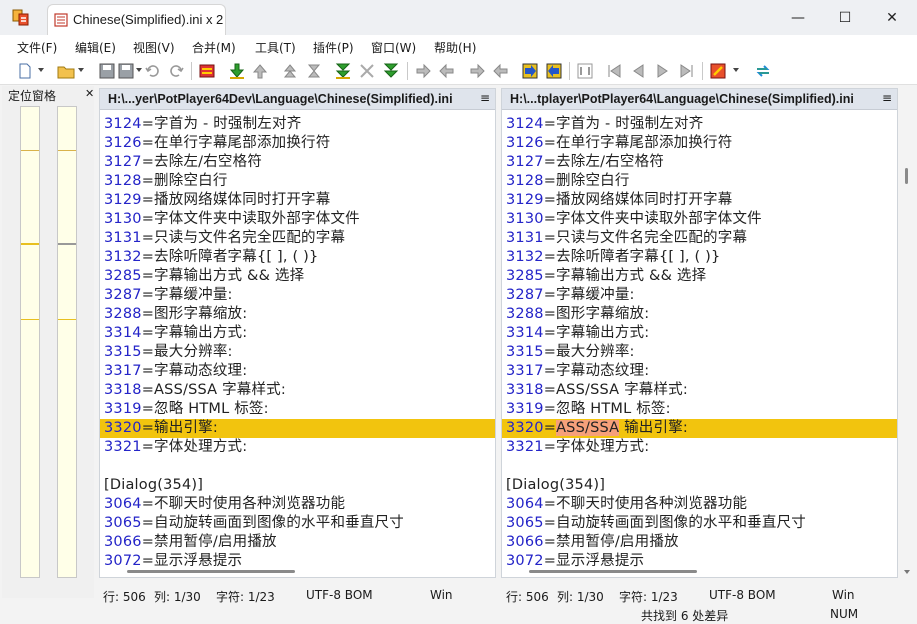 This screenshot has width=917, height=624. I want to click on menu-window: 窗口(W), so click(393, 47).